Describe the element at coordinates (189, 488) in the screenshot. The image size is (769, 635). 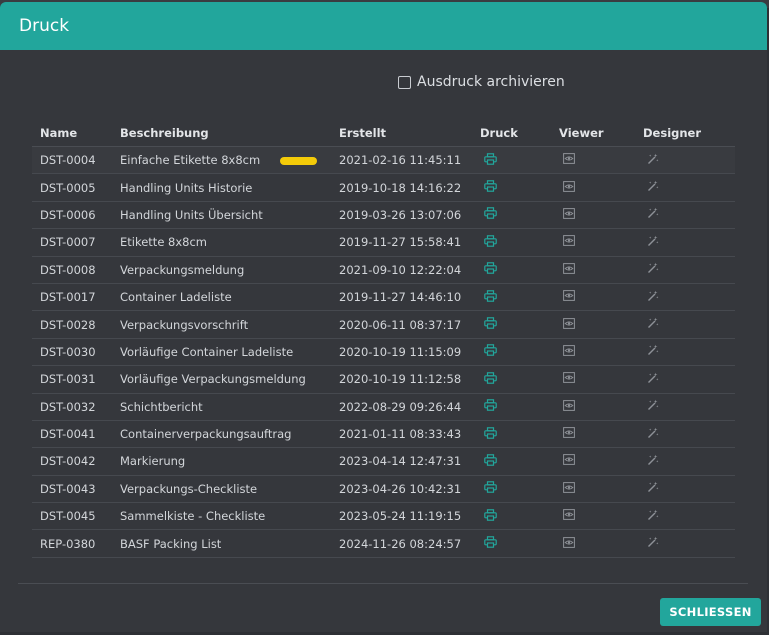
I see `description-text: Verpackungs-Checkliste` at that location.